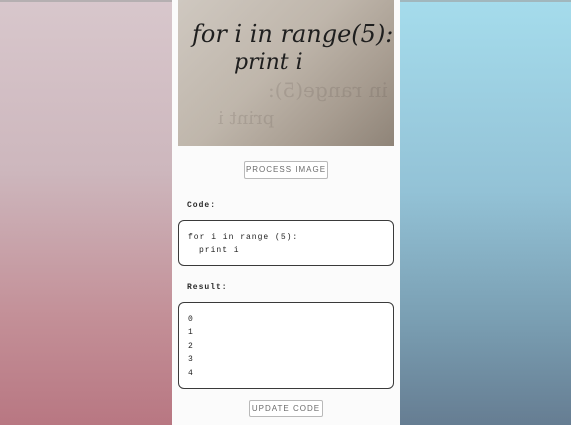 The width and height of the screenshot is (571, 425). Describe the element at coordinates (207, 287) in the screenshot. I see `result-label: Result:` at that location.